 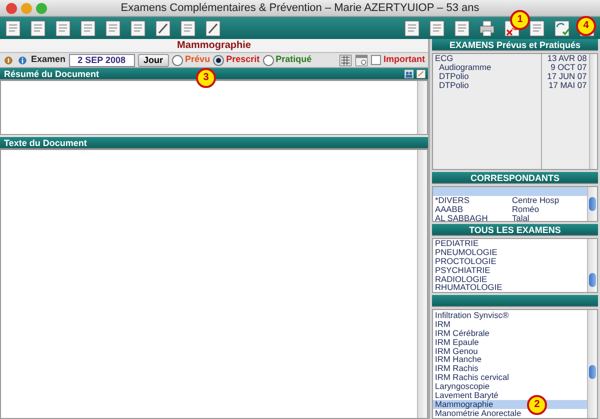 I want to click on date-field: 2 SEP 2008, so click(x=101, y=60).